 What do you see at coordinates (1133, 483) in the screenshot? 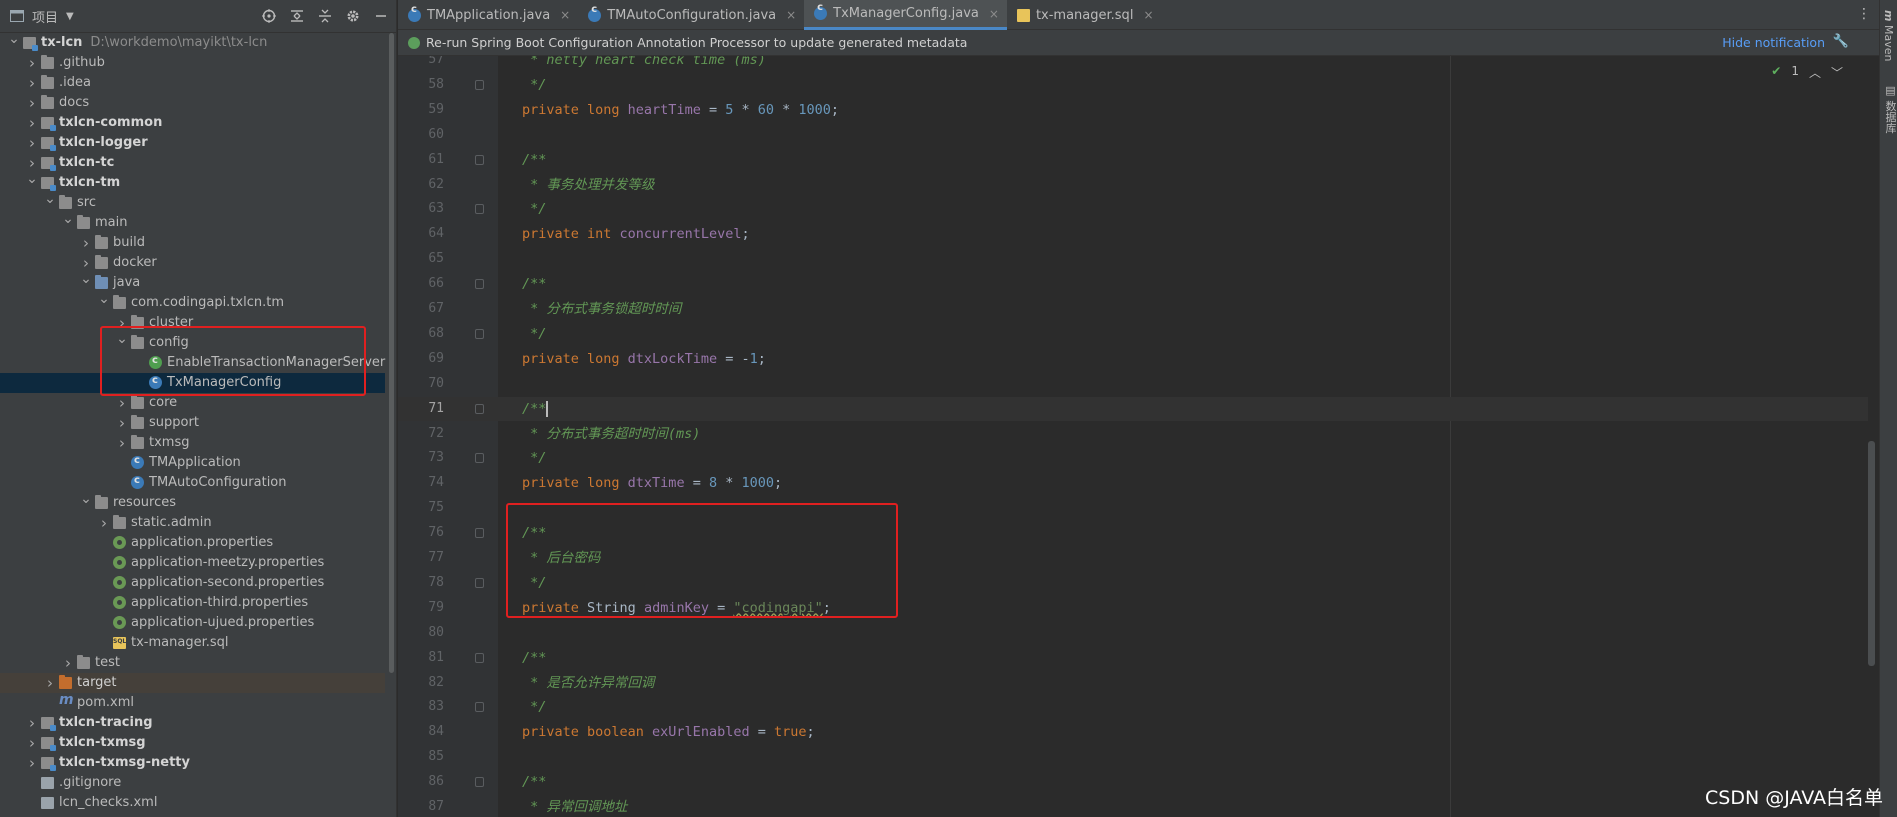
I see `code-line: 74 private long dtxTime = 8 * 1000;` at bounding box center [1133, 483].